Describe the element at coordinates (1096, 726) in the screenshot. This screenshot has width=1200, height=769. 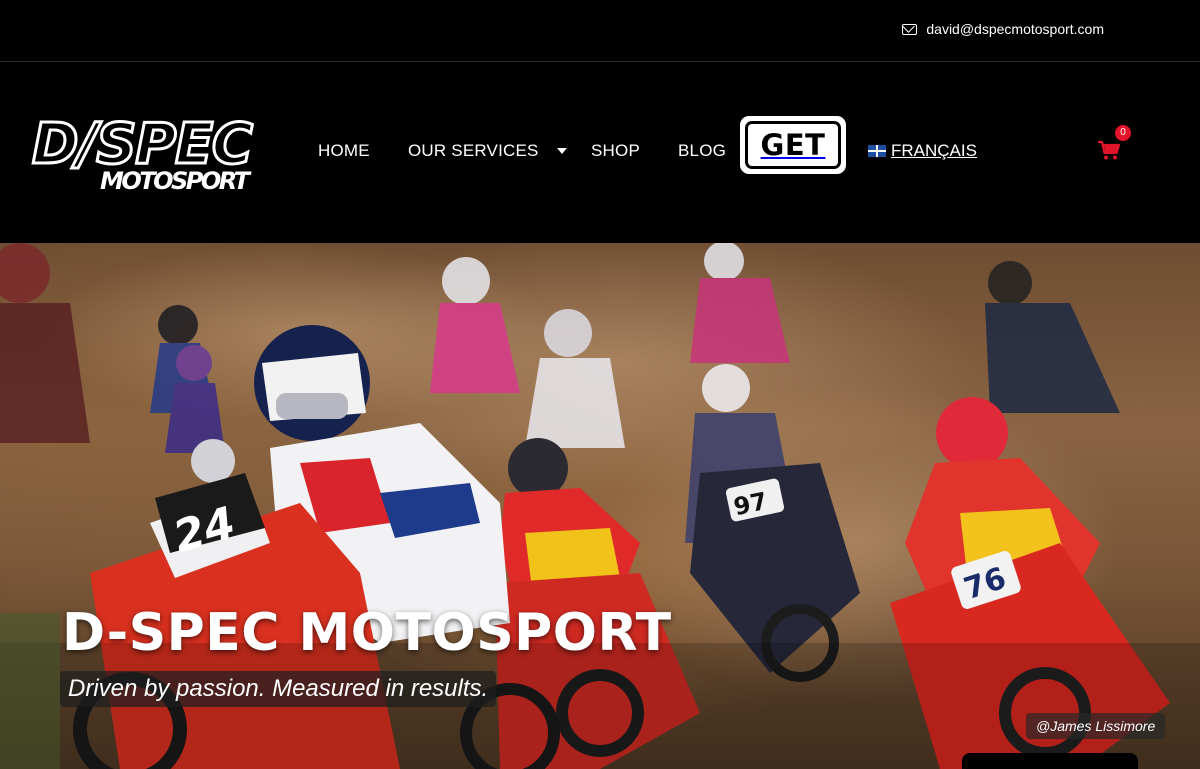
I see `photo-credit: @James Lissimore` at that location.